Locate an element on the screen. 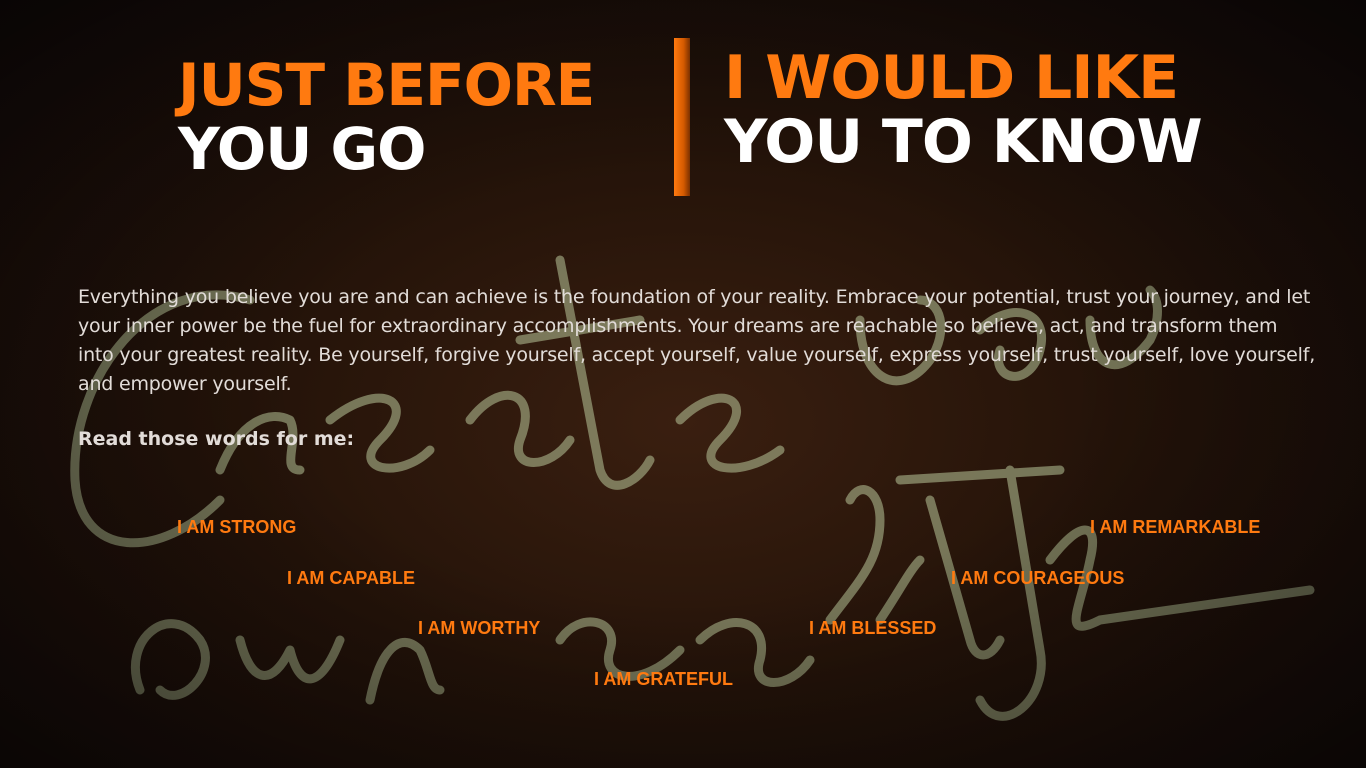  affirmation-courageous: I AM COURAGEOUS is located at coordinates (1038, 578).